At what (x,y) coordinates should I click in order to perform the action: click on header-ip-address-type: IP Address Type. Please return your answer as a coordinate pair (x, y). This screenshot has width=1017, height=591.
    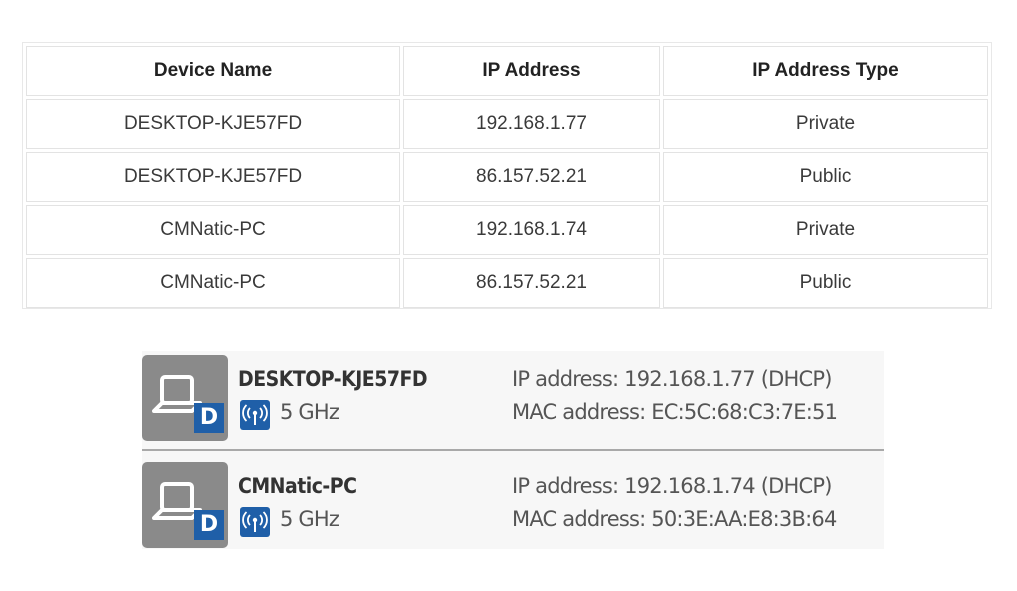
    Looking at the image, I should click on (825, 71).